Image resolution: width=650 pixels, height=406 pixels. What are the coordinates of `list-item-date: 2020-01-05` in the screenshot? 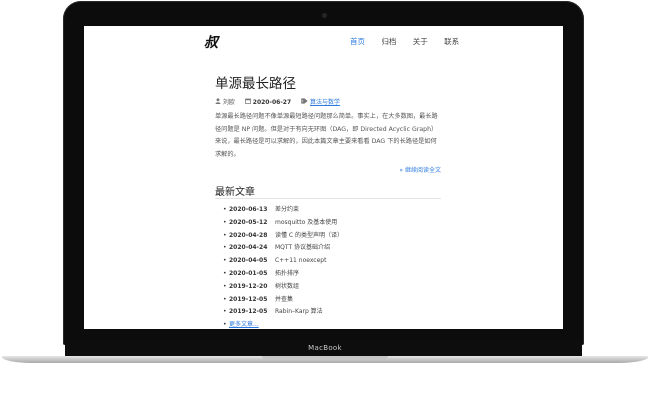 It's located at (248, 273).